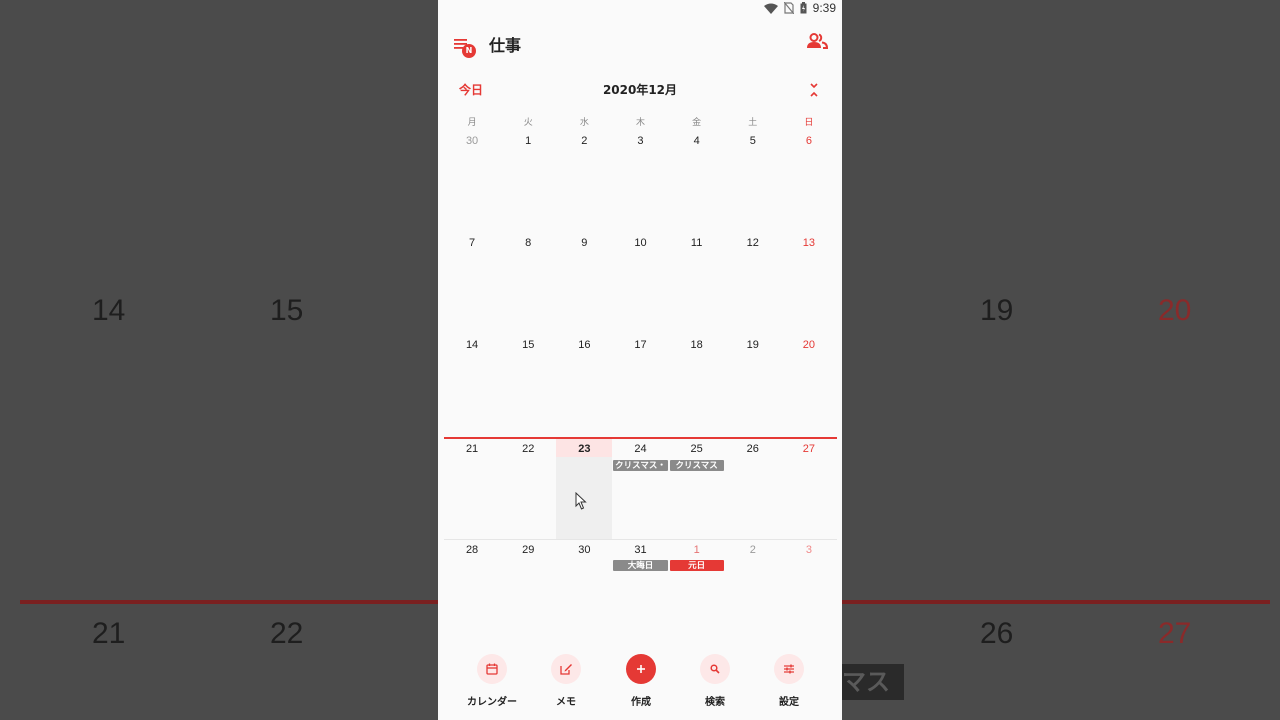 The image size is (1280, 720). What do you see at coordinates (641, 702) in the screenshot?
I see `nav-label: 作成` at bounding box center [641, 702].